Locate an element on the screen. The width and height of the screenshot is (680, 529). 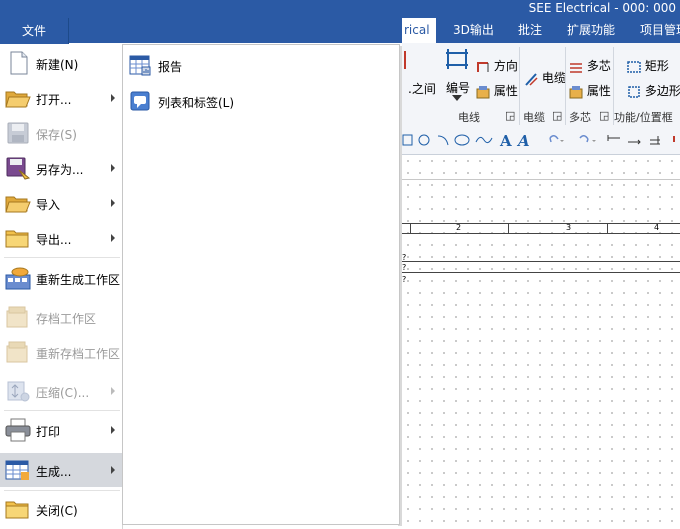
dimension-arrow-icon is located at coordinates (634, 142).